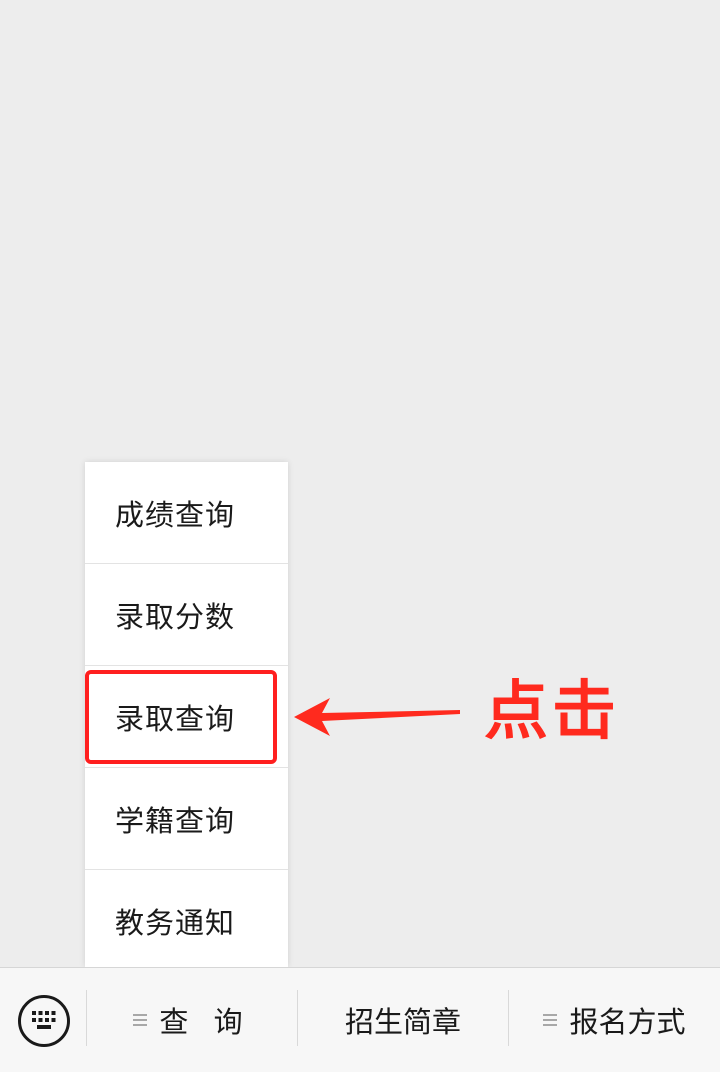 Image resolution: width=720 pixels, height=1072 pixels. Describe the element at coordinates (175, 616) in the screenshot. I see `submenu-item-label: 录取分数` at that location.